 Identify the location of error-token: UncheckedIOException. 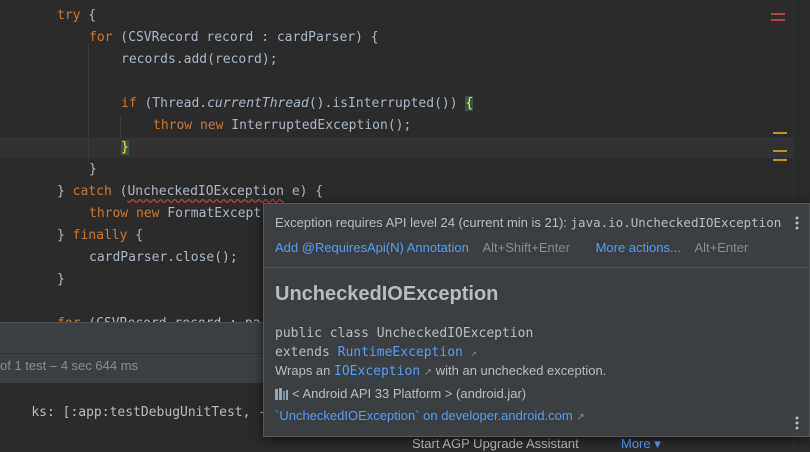
(205, 191).